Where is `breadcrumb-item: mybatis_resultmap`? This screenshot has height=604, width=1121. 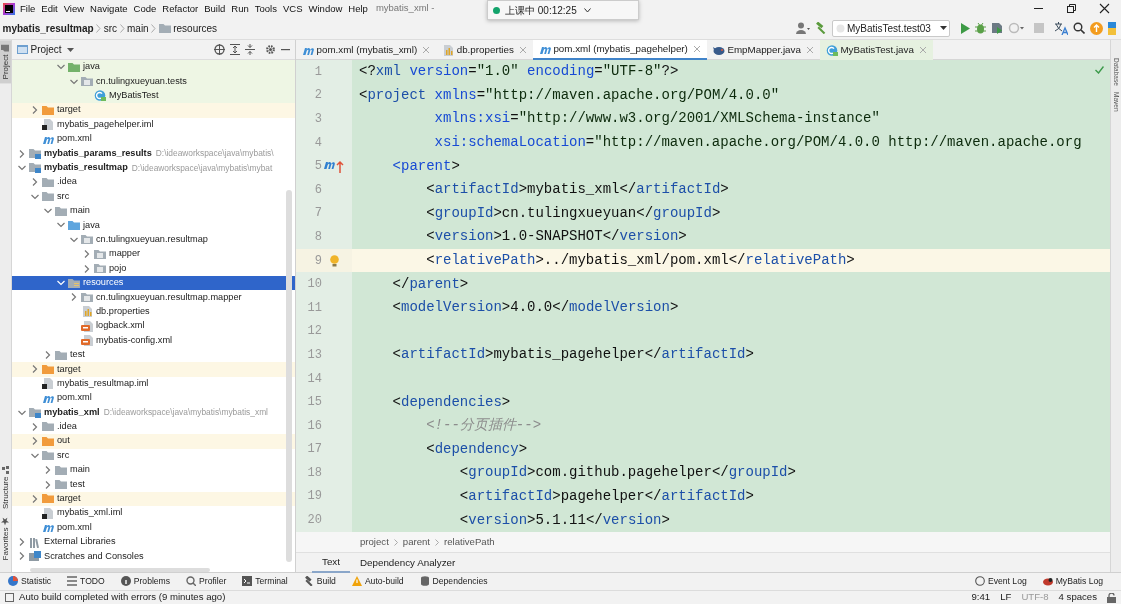
breadcrumb-item: mybatis_resultmap is located at coordinates (48, 28).